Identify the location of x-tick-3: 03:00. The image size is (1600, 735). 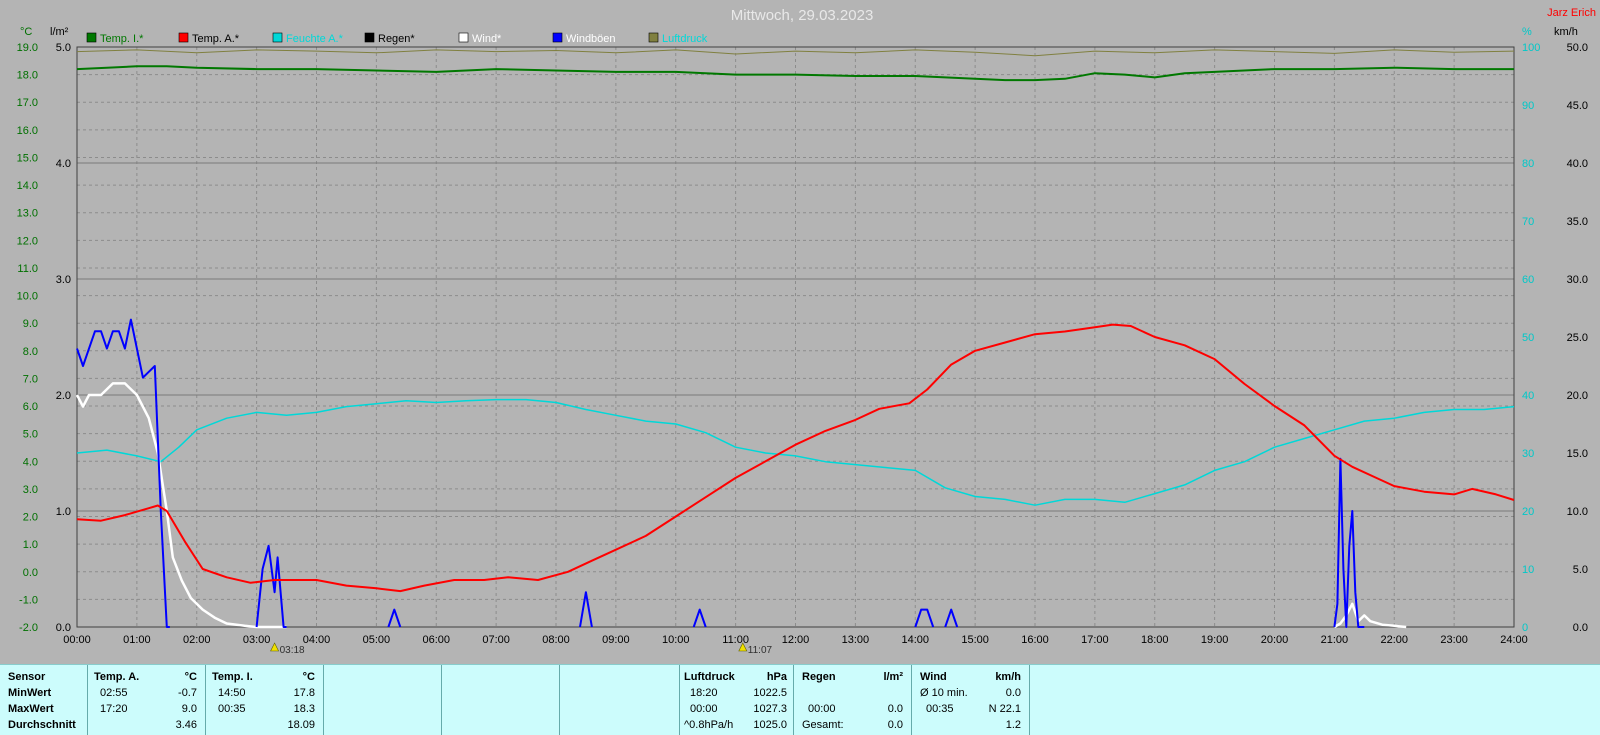
(257, 640).